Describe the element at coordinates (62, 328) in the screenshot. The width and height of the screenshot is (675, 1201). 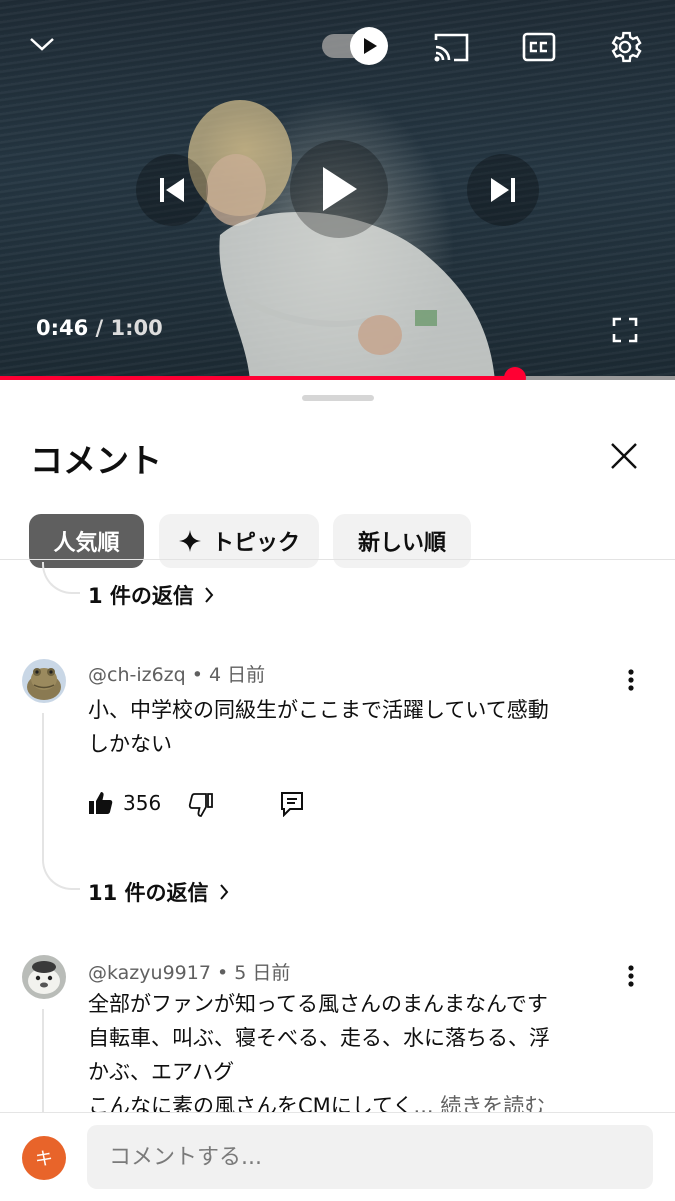
I see `current-time: 0:46` at that location.